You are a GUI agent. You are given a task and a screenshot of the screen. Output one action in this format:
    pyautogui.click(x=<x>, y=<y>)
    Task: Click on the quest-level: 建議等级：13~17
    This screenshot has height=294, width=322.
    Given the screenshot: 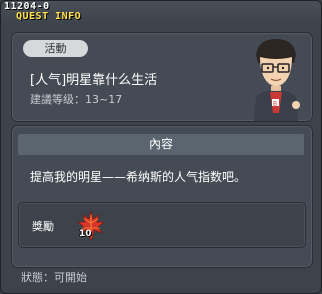 What is the action you would take?
    pyautogui.click(x=76, y=99)
    